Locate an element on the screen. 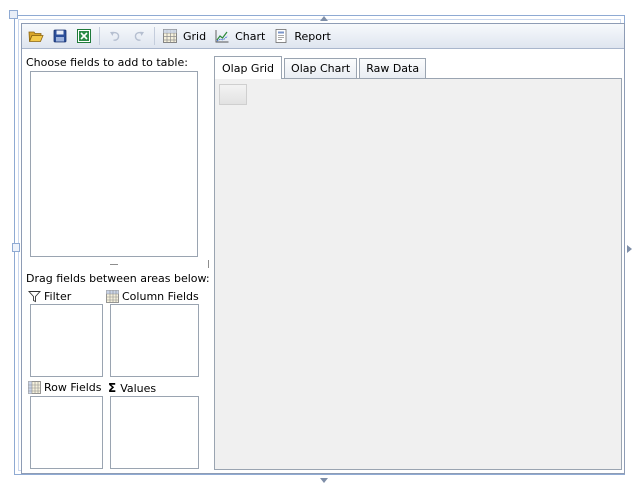 The width and height of the screenshot is (635, 486). resize-arrow-bottom is located at coordinates (324, 480).